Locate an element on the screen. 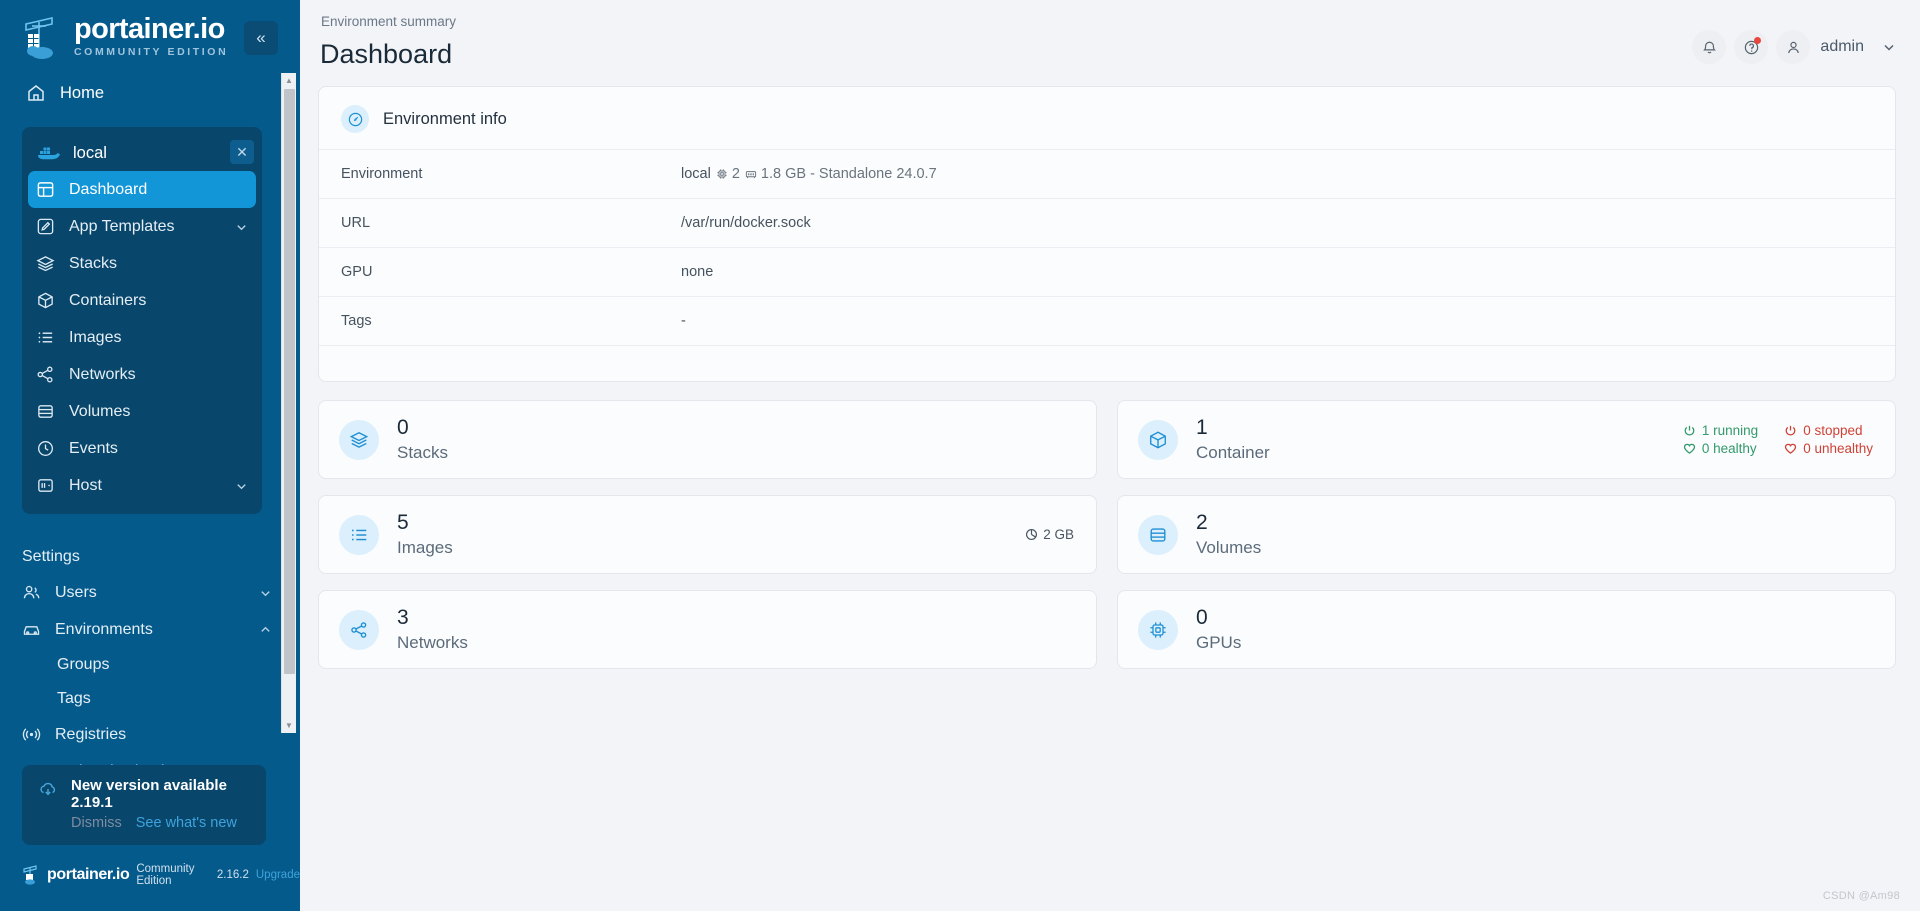 The height and width of the screenshot is (911, 1920). sidebar-scrollbar: ▲ ▼ is located at coordinates (288, 403).